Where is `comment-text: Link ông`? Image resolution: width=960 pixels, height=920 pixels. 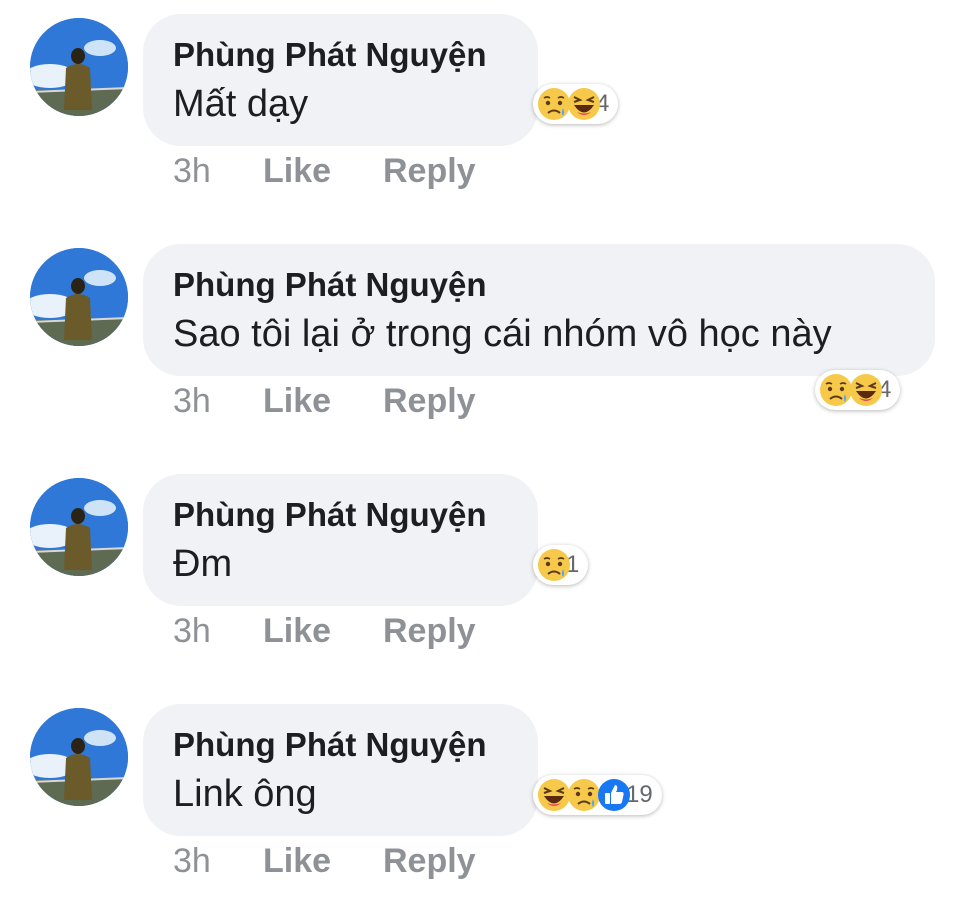
comment-text: Link ông is located at coordinates (245, 794).